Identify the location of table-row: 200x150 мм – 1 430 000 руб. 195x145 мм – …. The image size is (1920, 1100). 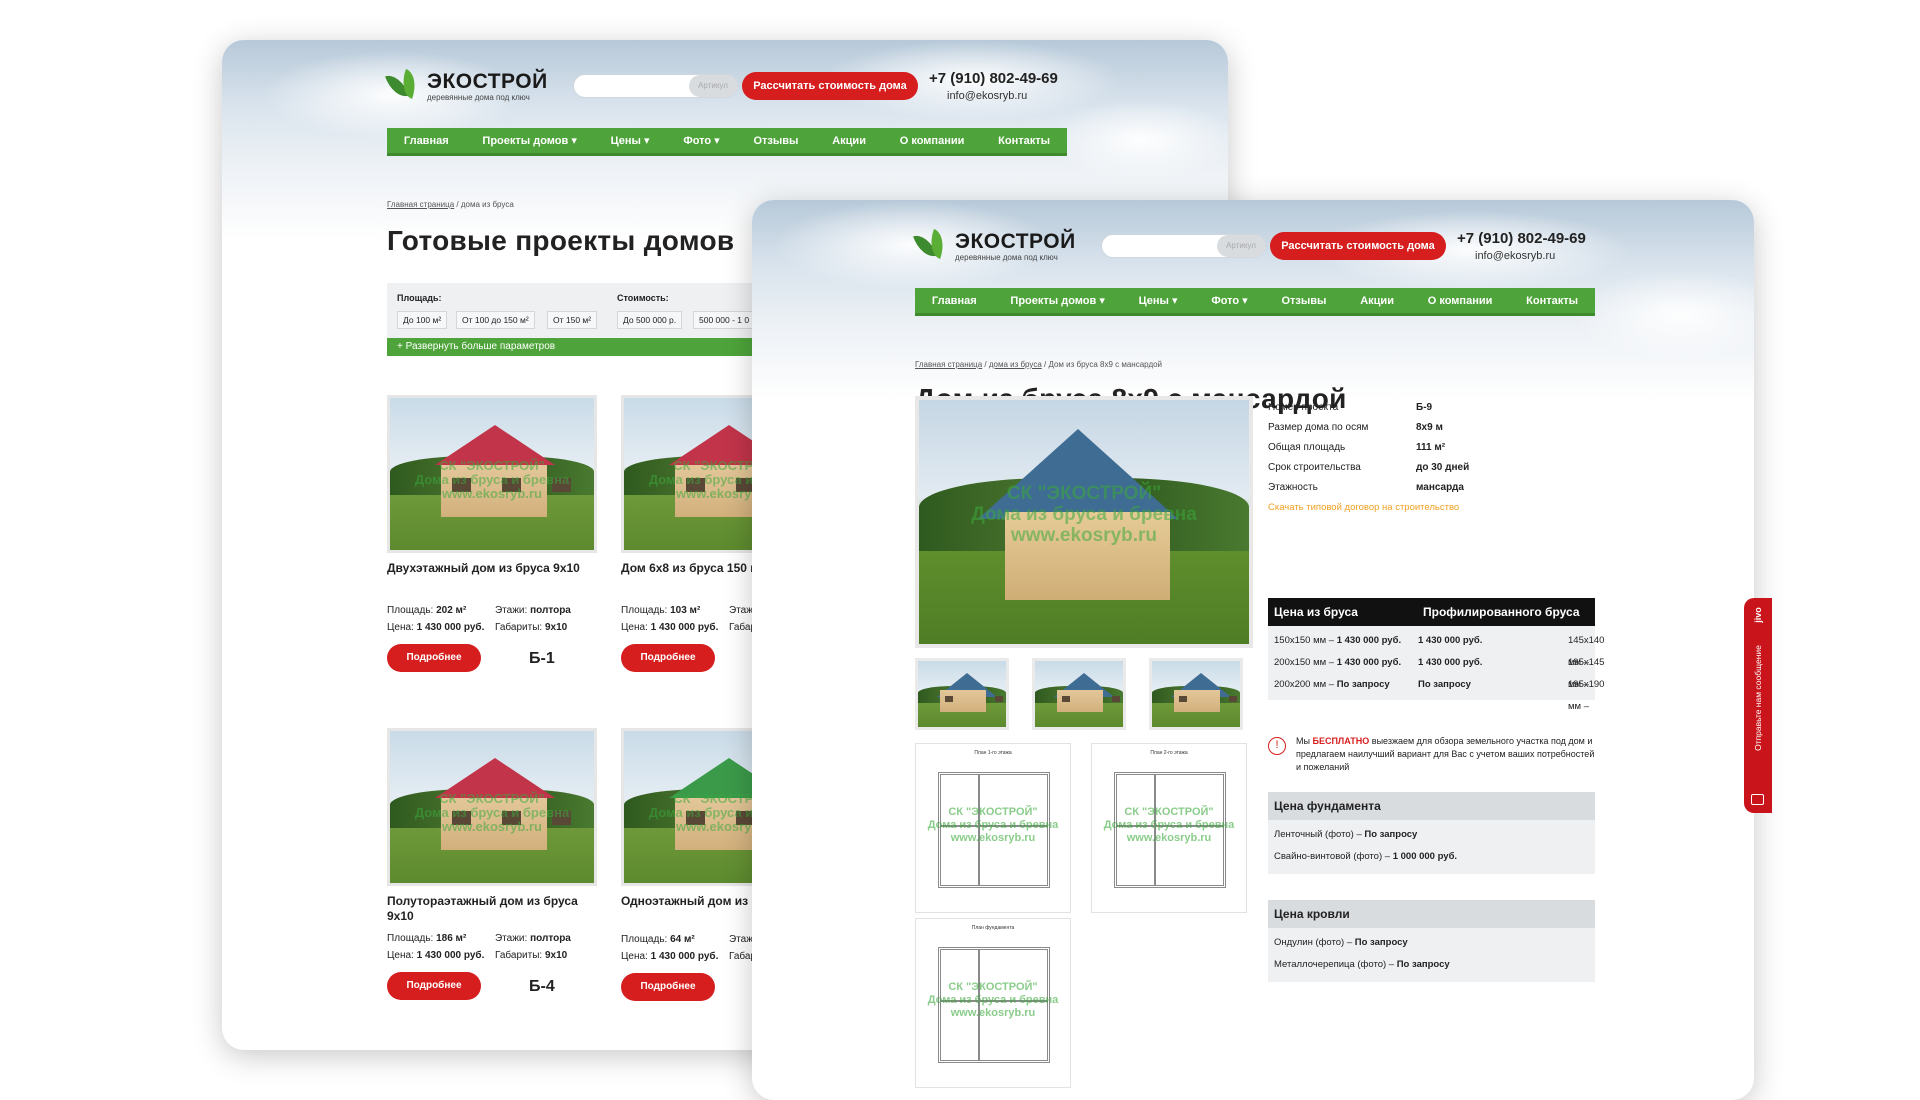
(1439, 673).